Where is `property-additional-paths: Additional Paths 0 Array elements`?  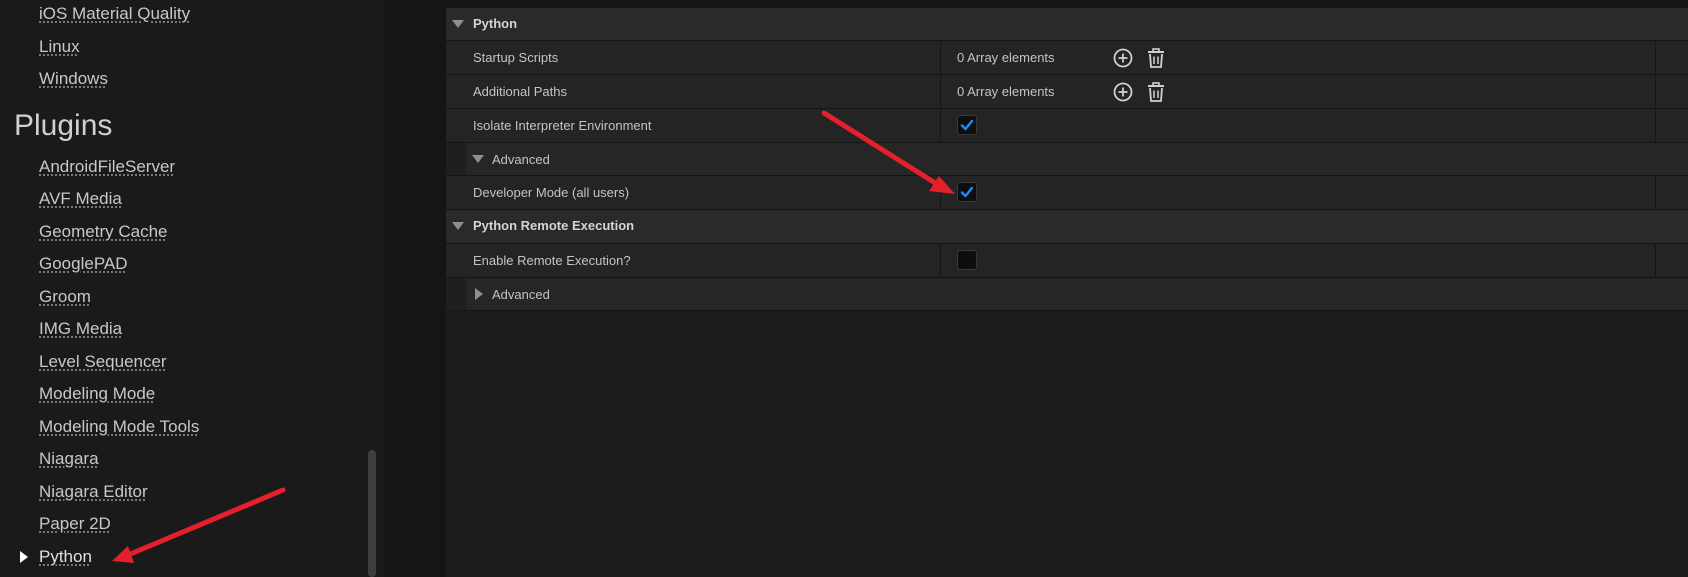
property-additional-paths: Additional Paths 0 Array elements is located at coordinates (1067, 92).